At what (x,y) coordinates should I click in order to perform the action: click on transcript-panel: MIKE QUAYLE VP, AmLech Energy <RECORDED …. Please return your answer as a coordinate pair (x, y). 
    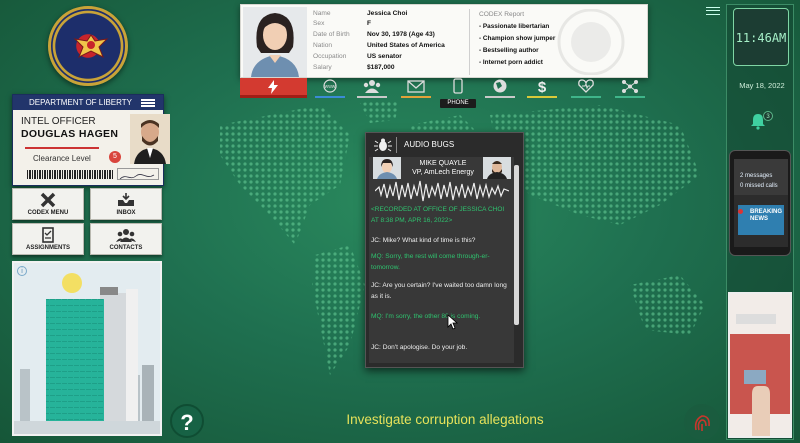
    Looking at the image, I should click on (442, 260).